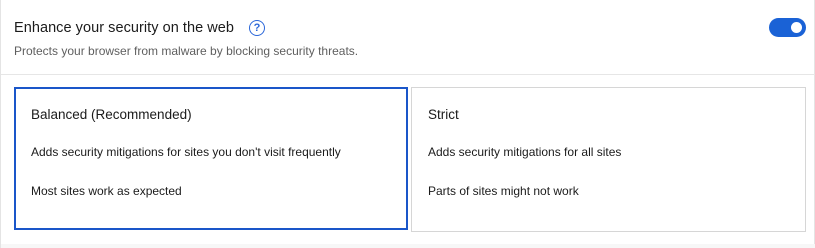 This screenshot has width=815, height=248. Describe the element at coordinates (106, 191) in the screenshot. I see `option-note-balanced: Most sites work as expected` at that location.